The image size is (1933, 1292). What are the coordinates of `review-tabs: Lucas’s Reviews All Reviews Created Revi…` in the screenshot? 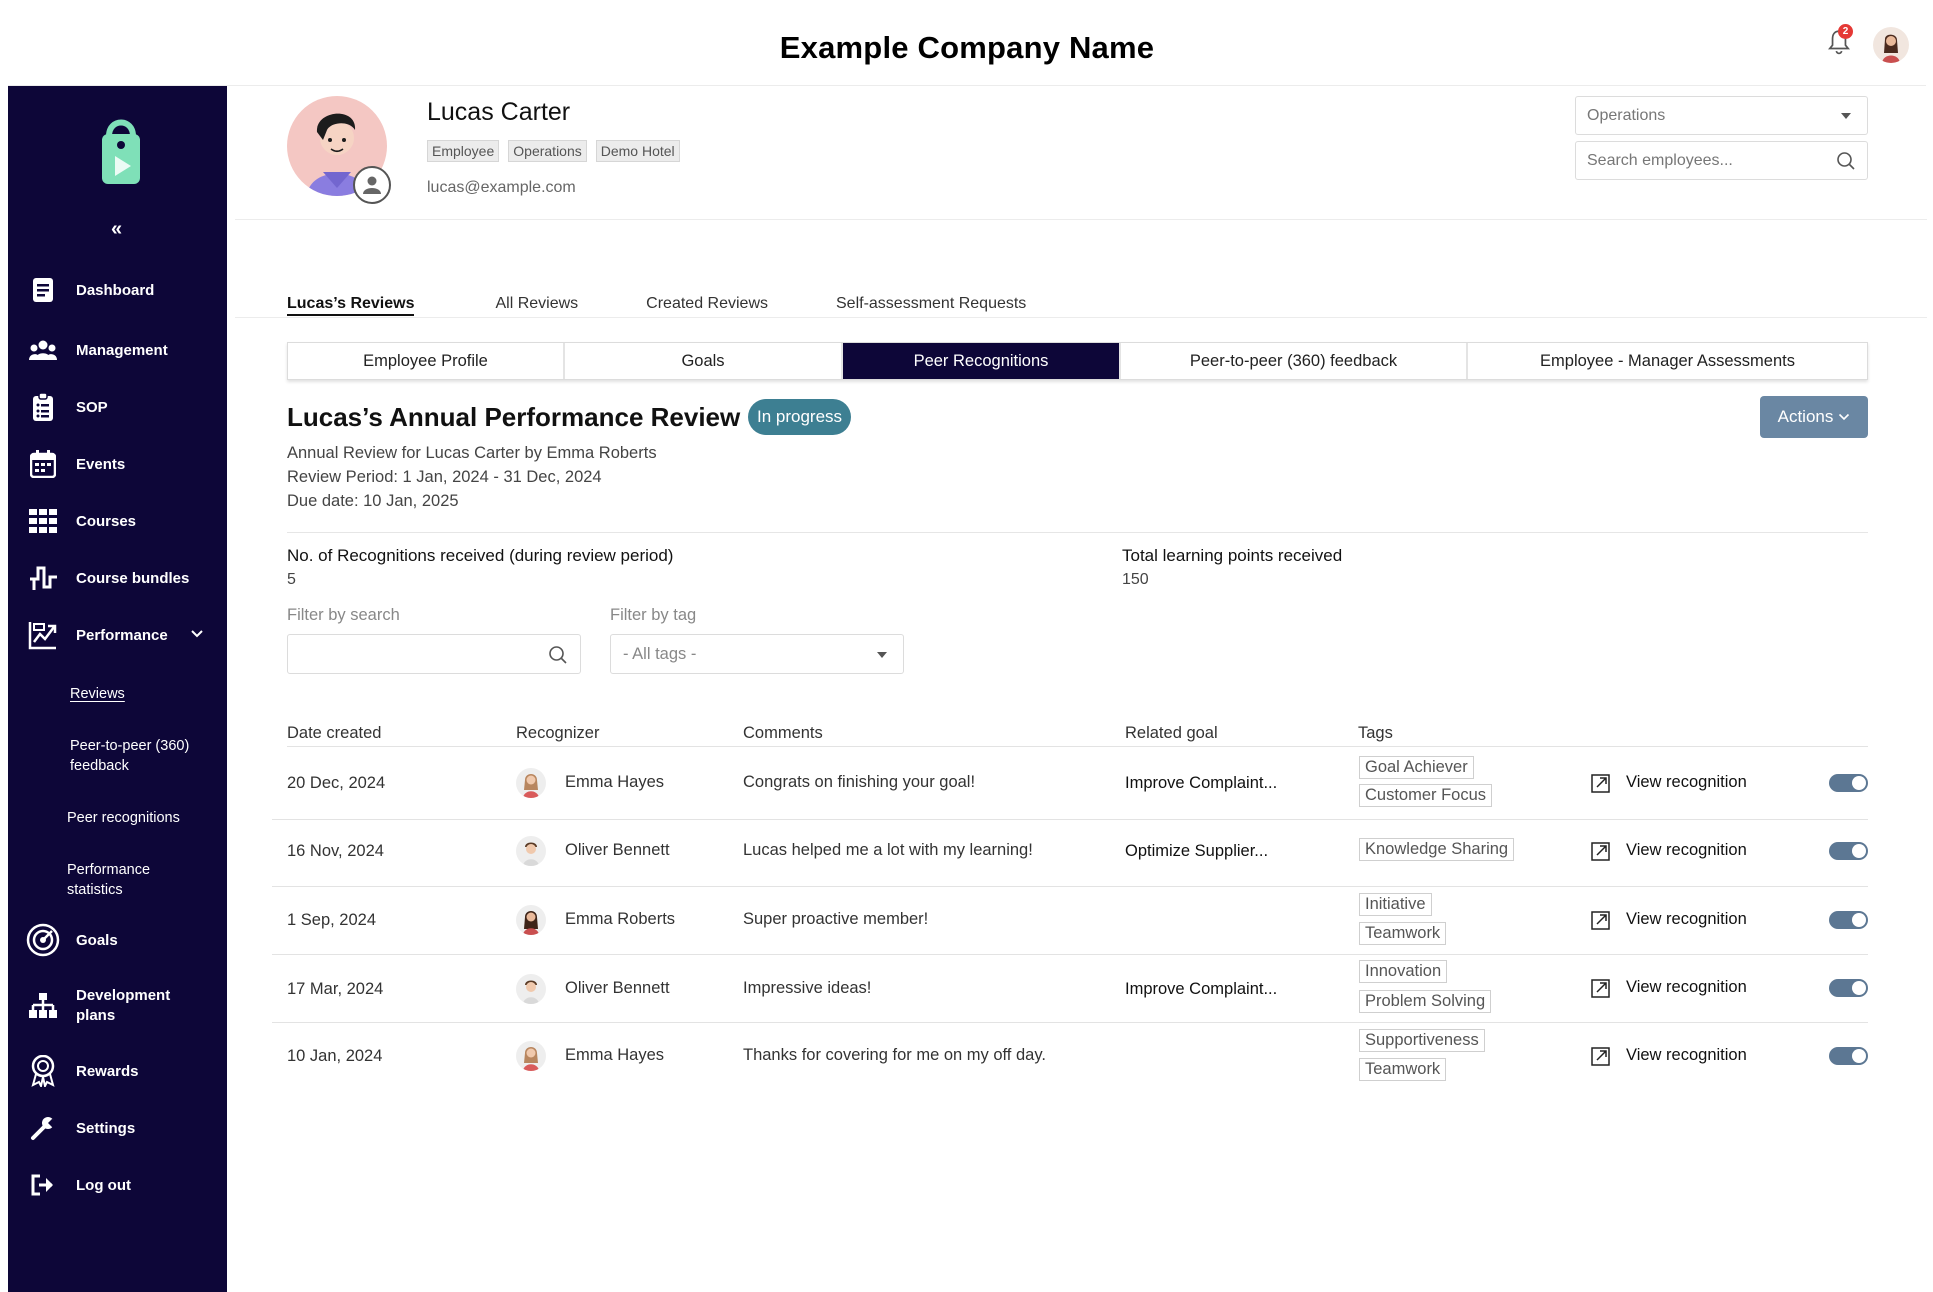 It's located at (656, 305).